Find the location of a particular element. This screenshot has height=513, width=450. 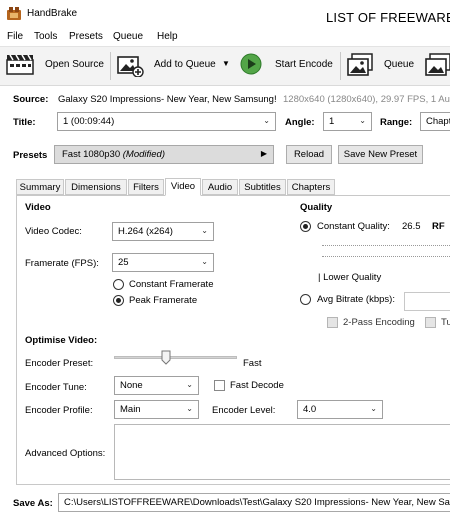

optimise-section-title: Optimise Video: is located at coordinates (61, 340).